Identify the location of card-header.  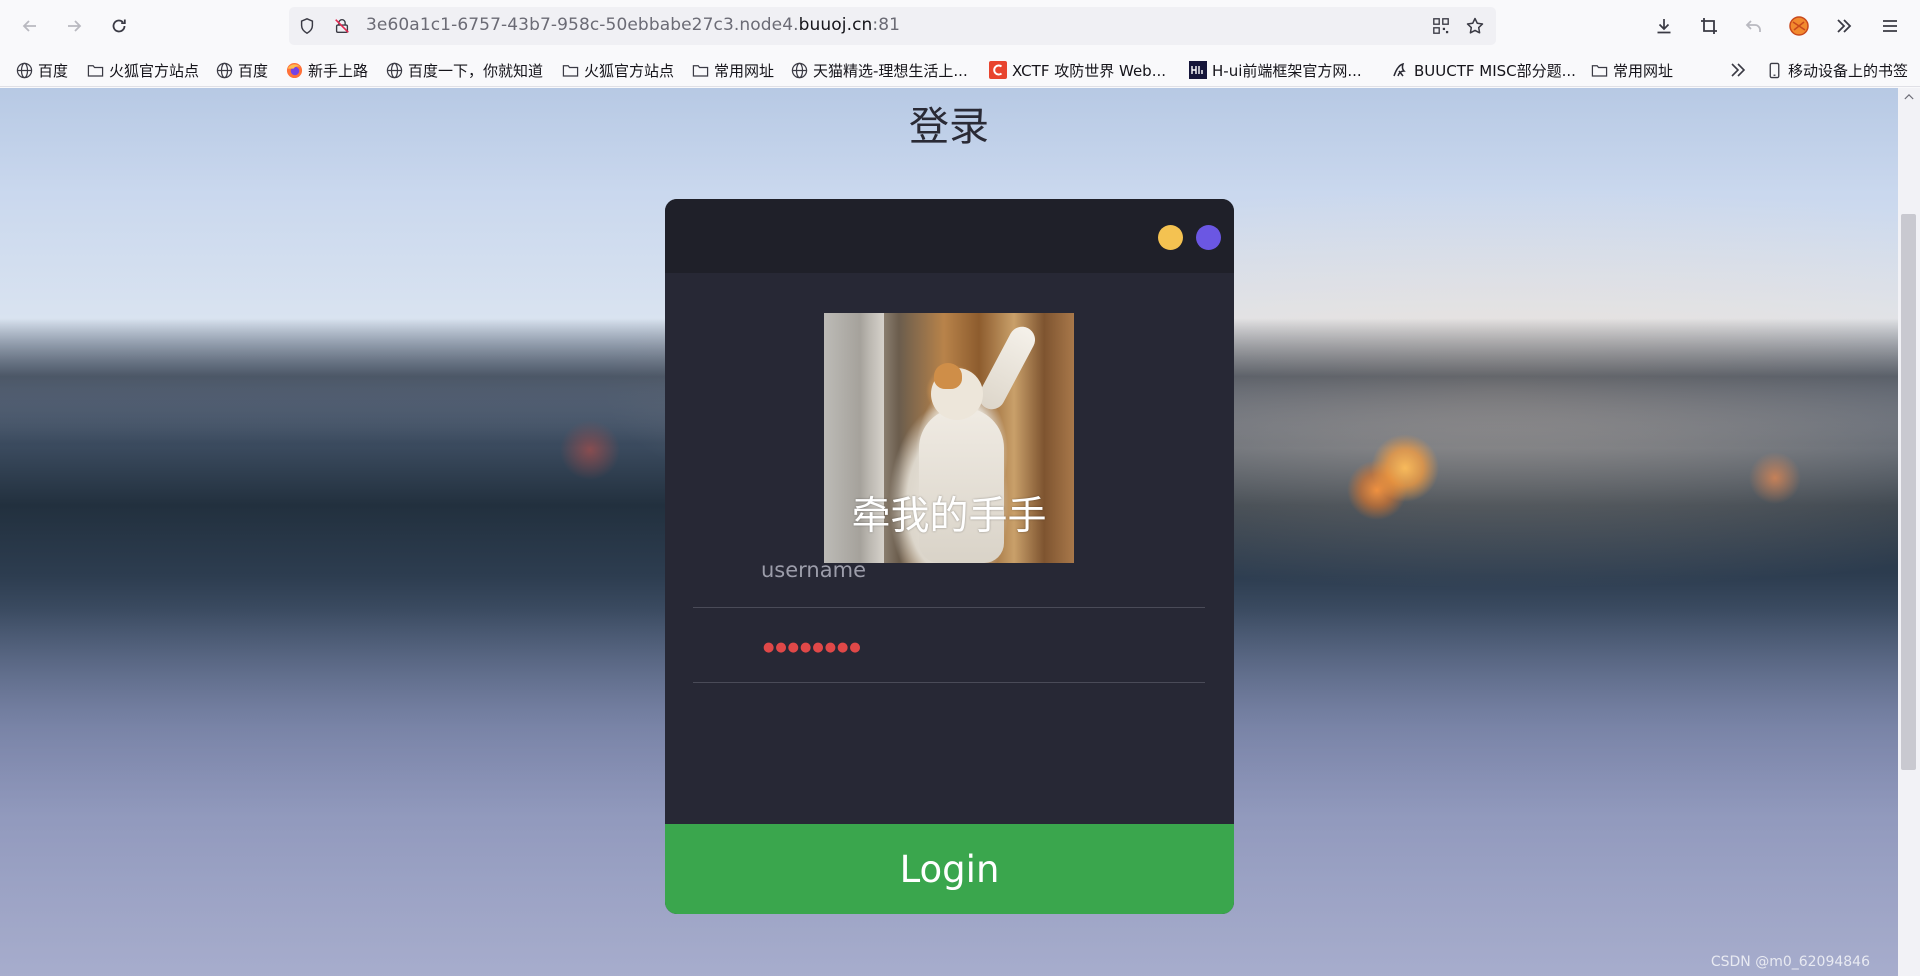
(949, 236).